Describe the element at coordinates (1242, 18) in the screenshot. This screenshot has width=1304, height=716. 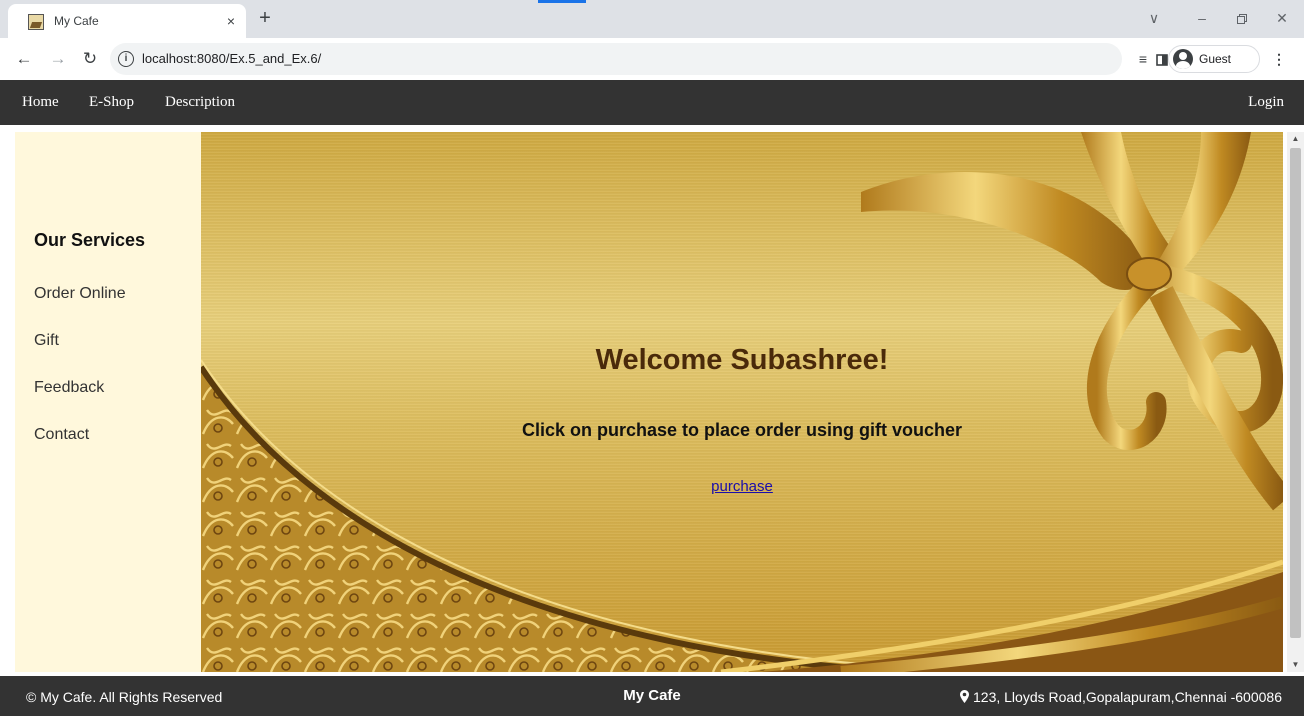
I see `restore-icon` at that location.